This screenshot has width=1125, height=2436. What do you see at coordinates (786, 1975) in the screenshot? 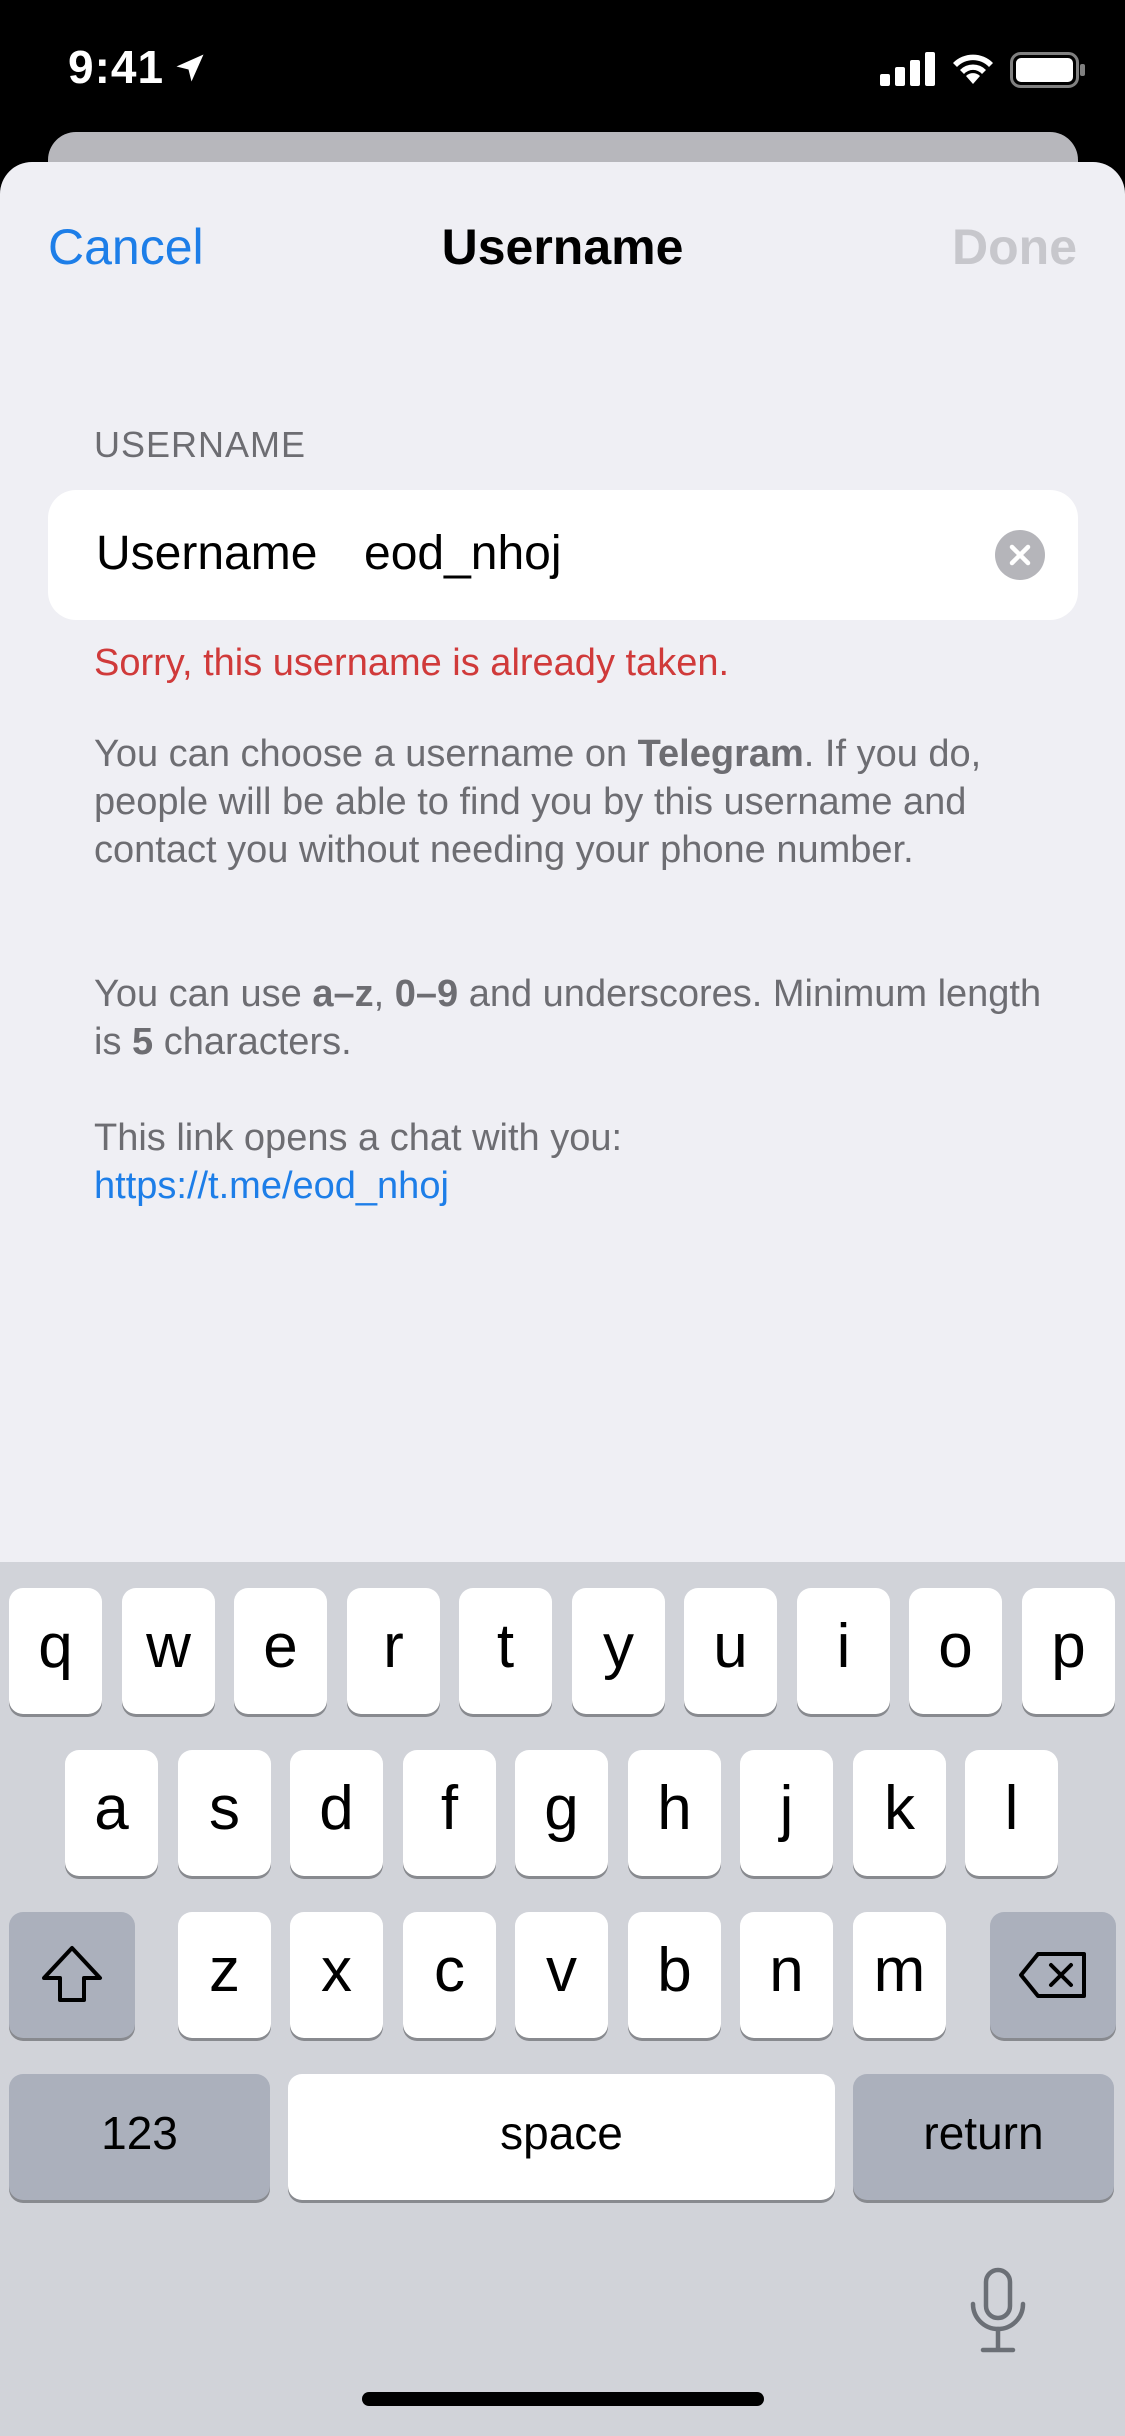
I see `key-n: n` at bounding box center [786, 1975].